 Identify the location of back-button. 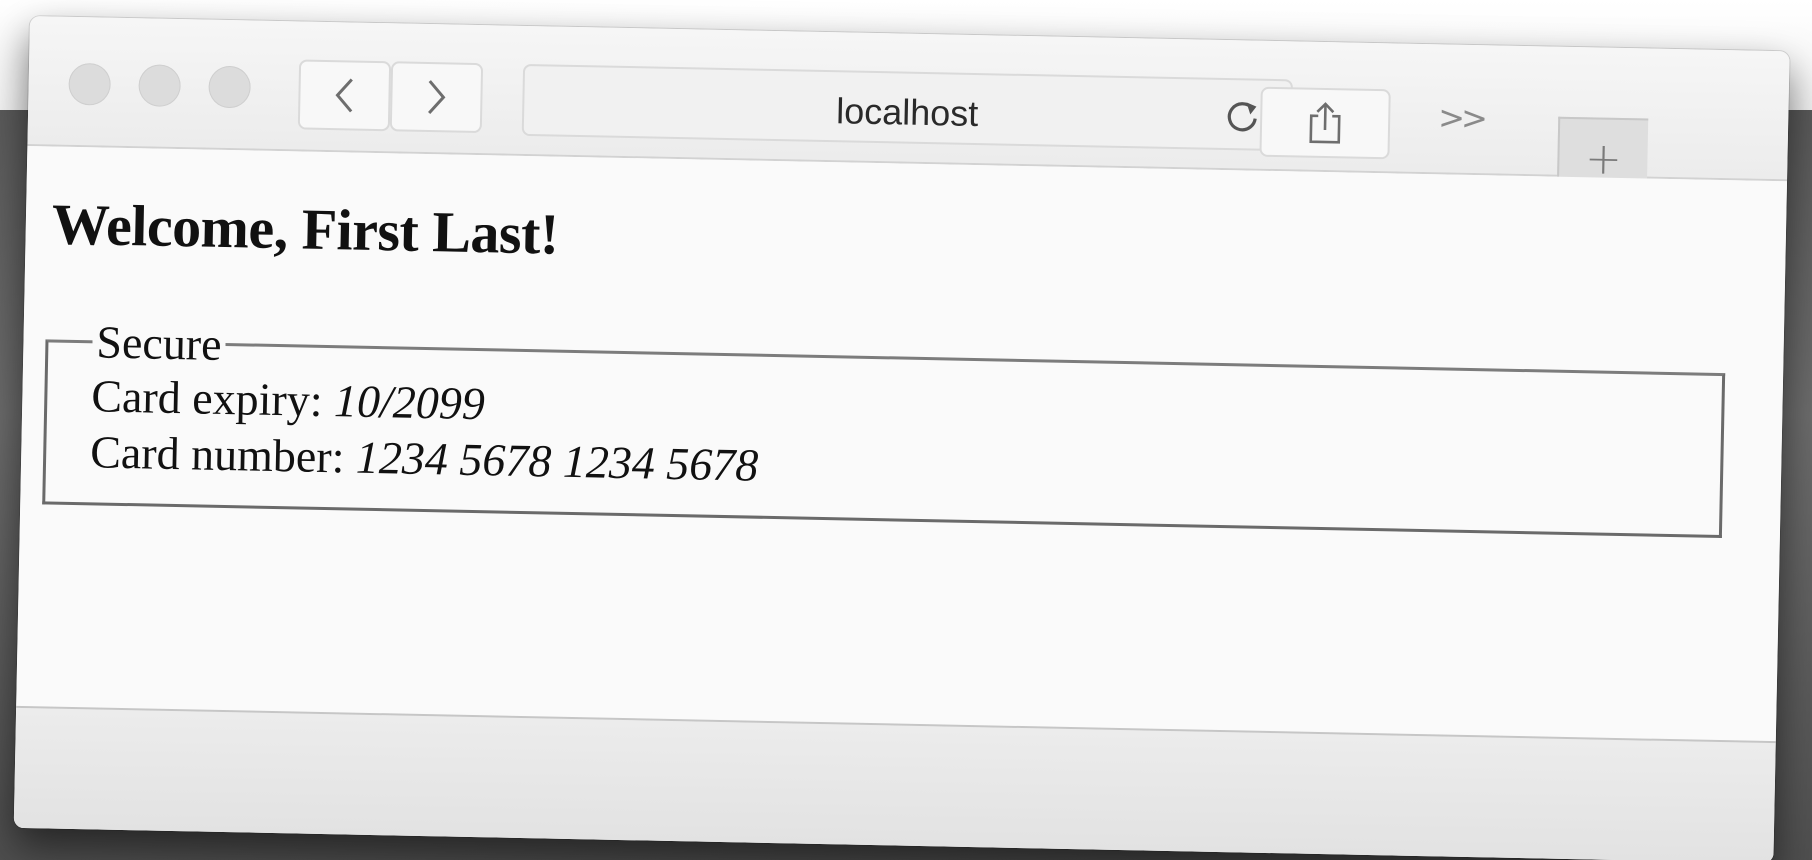
(344, 95).